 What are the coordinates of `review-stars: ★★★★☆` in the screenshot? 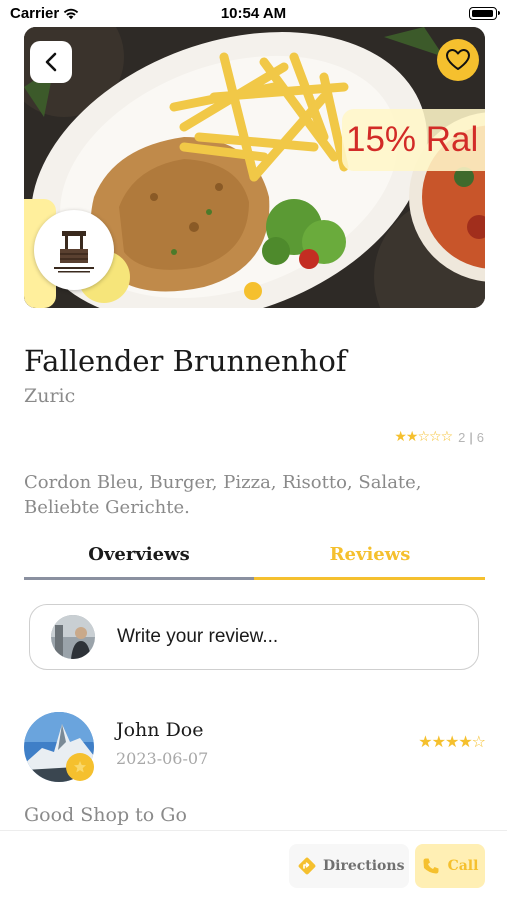 It's located at (452, 741).